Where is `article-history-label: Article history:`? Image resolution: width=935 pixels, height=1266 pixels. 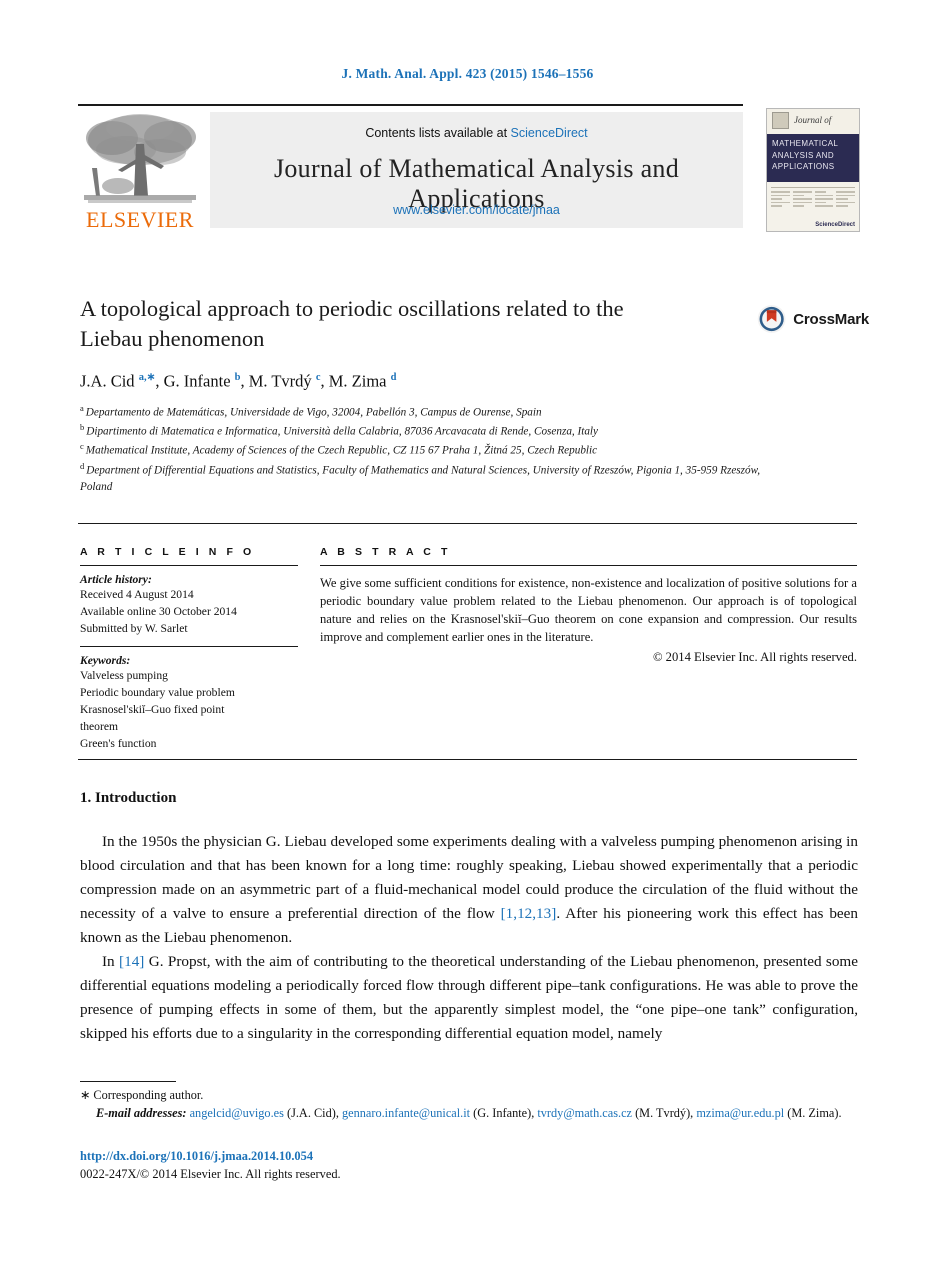
article-history-label: Article history: is located at coordinates (116, 579).